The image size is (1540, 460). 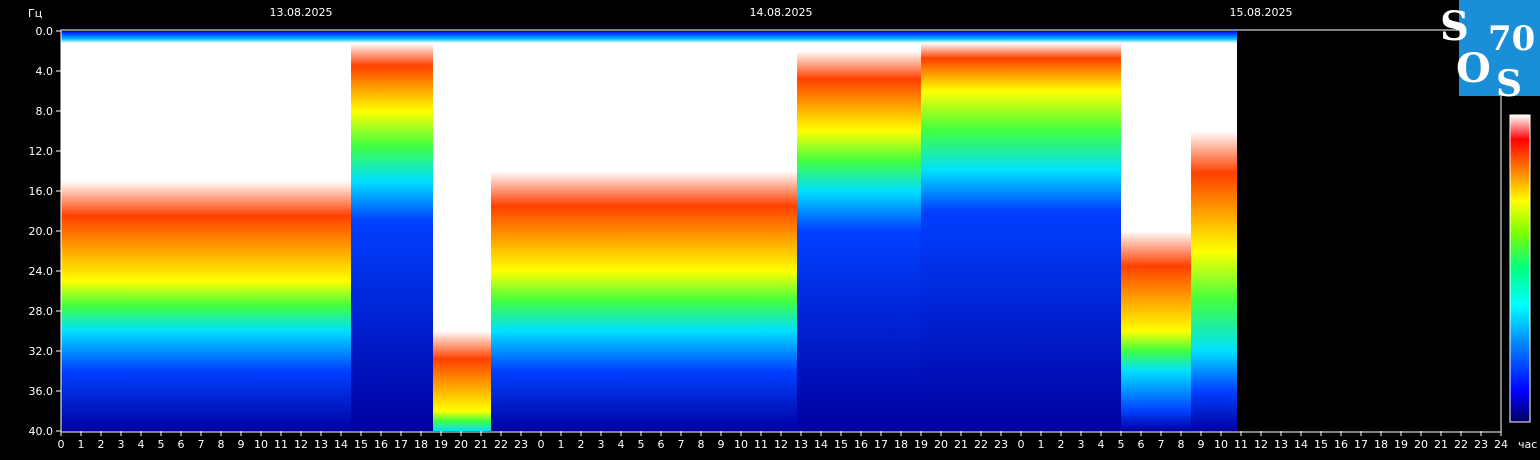 I want to click on date-label: 15.08.2025, so click(x=1261, y=12).